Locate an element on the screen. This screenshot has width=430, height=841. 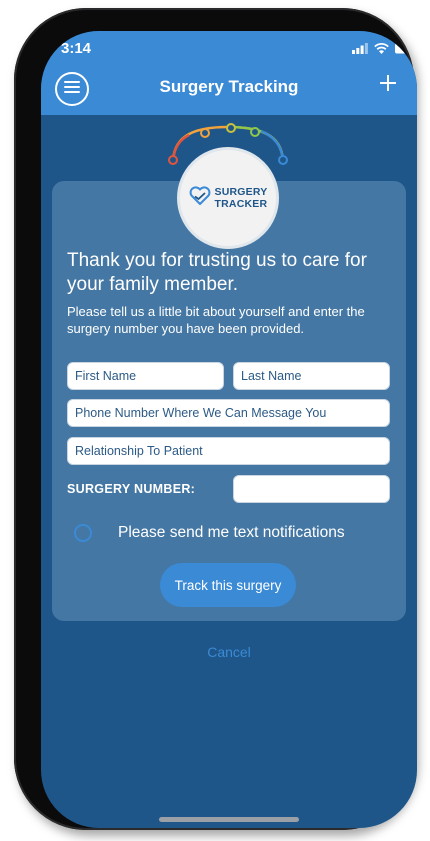
add-button is located at coordinates (388, 85).